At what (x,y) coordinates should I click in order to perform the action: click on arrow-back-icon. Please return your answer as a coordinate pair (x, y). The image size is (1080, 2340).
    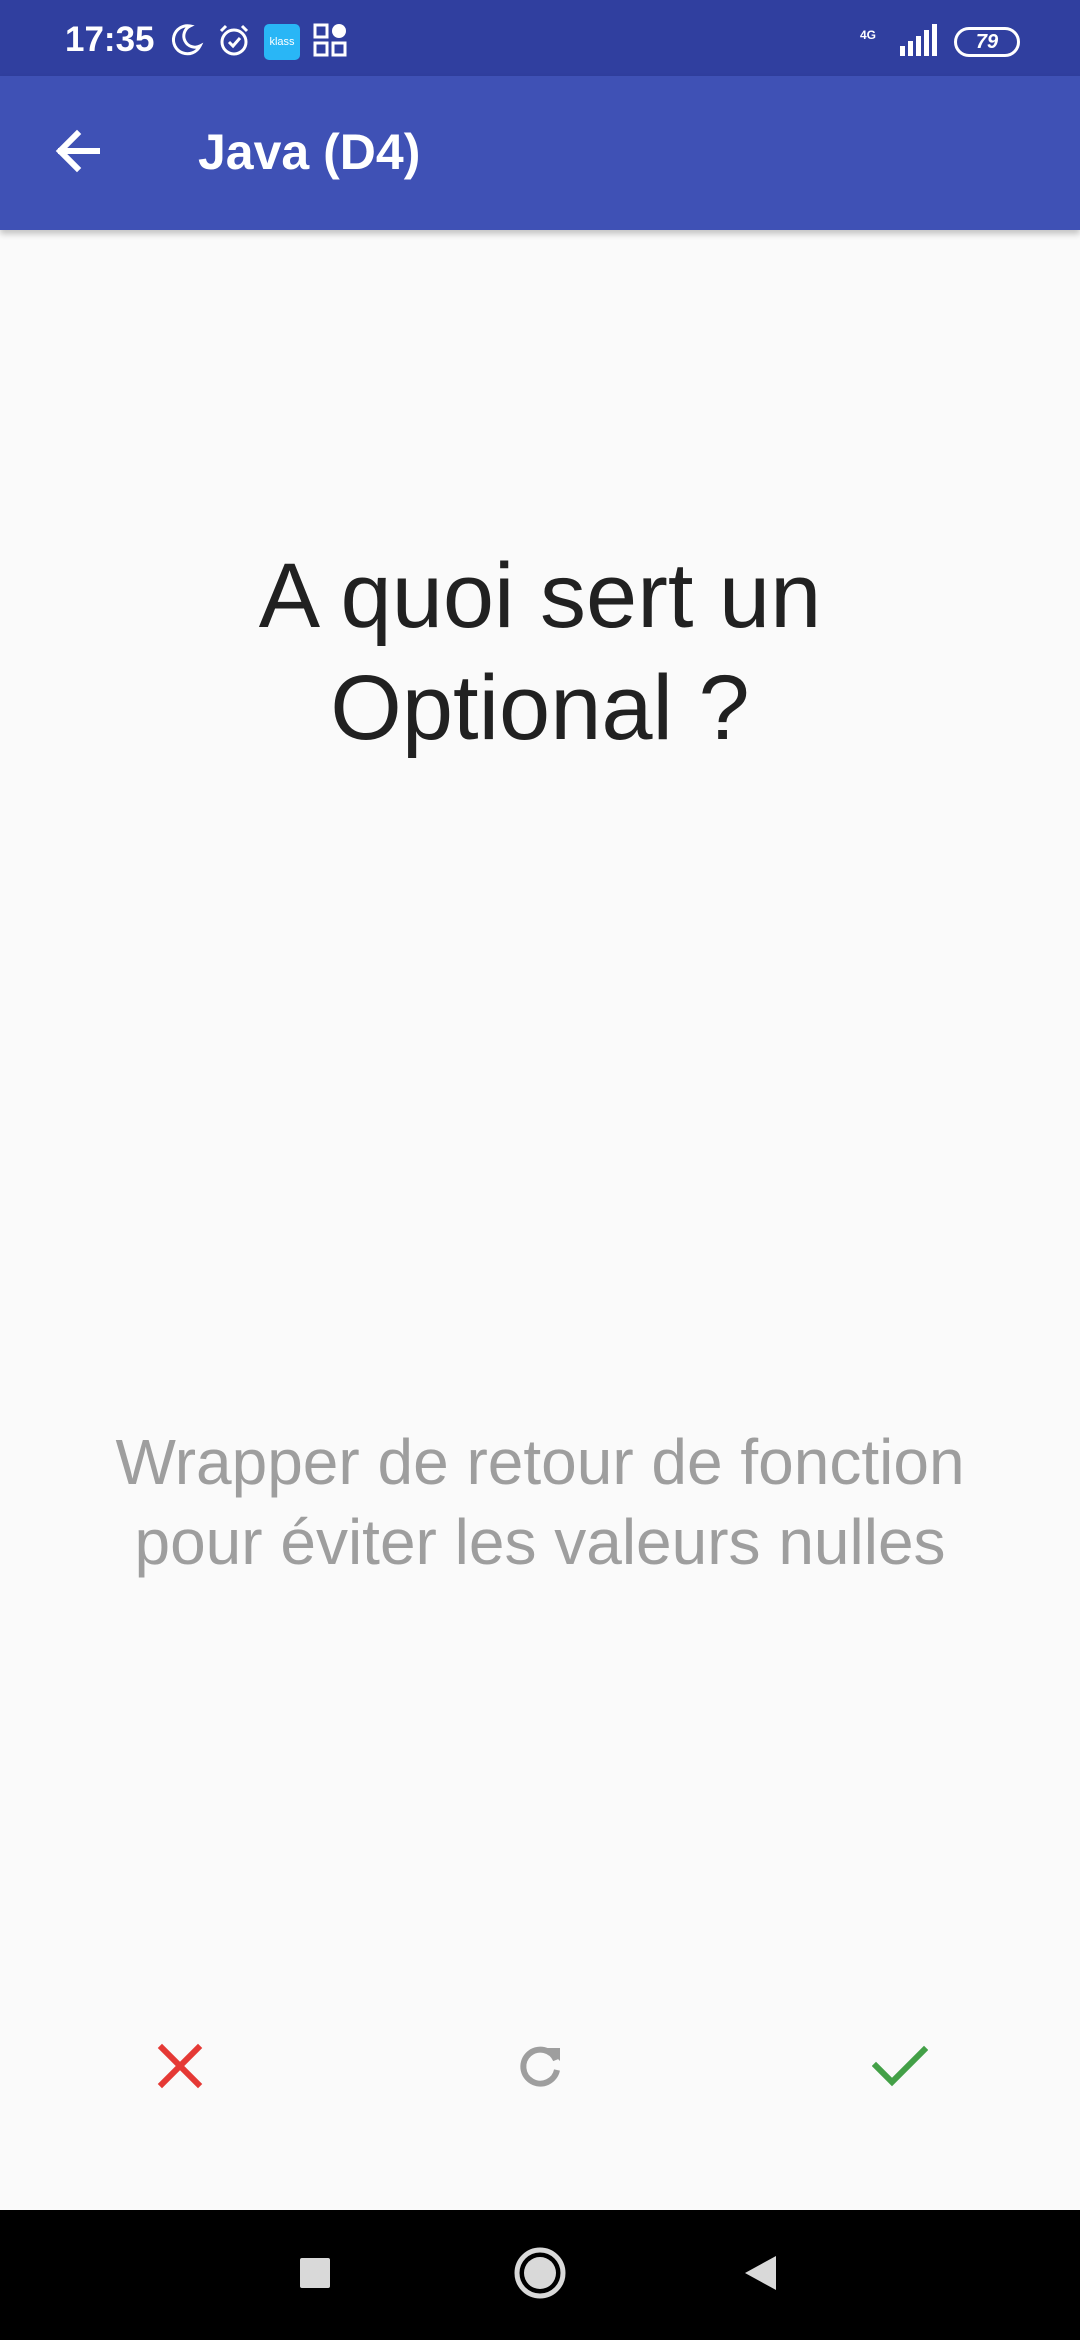
    Looking at the image, I should click on (77, 153).